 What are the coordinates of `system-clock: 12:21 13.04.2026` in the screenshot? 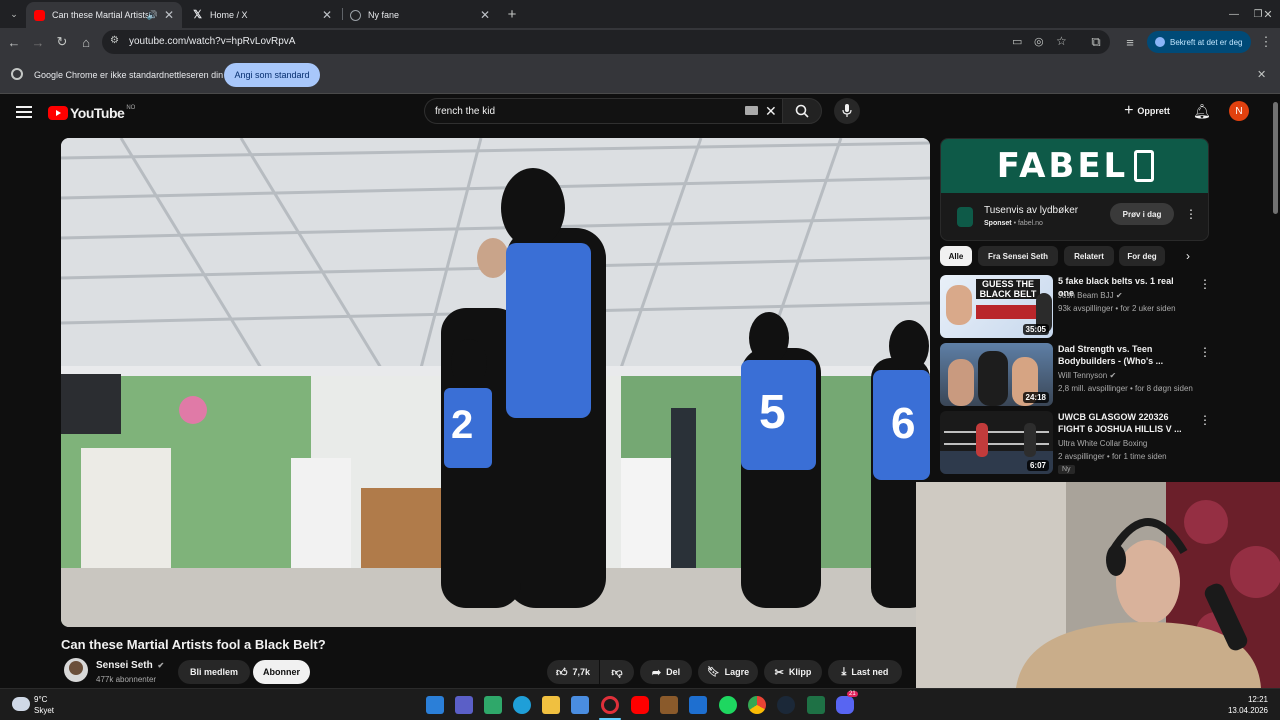 It's located at (1248, 705).